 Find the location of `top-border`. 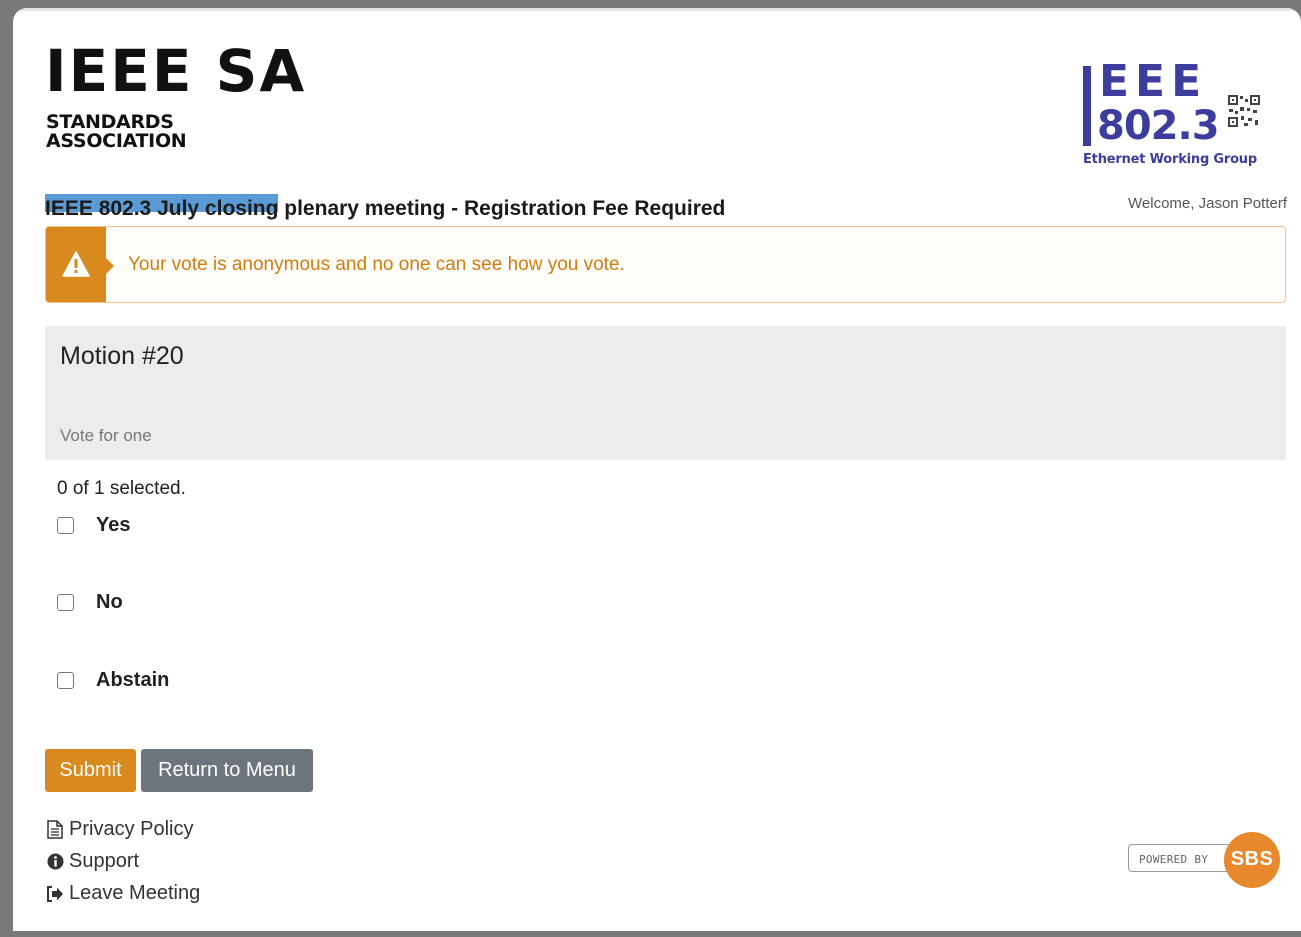

top-border is located at coordinates (657, 9).